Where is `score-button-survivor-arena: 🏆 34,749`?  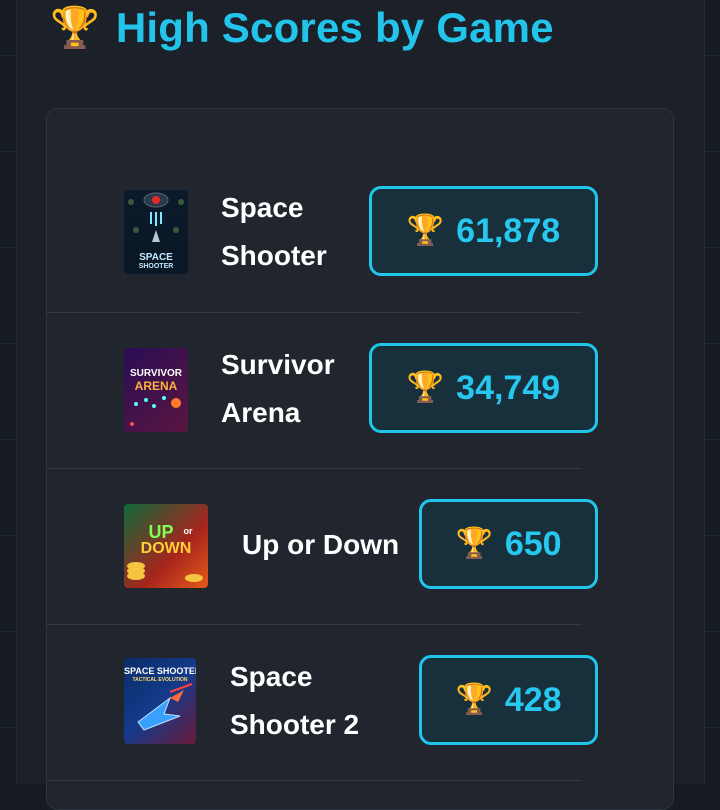 score-button-survivor-arena: 🏆 34,749 is located at coordinates (483, 388).